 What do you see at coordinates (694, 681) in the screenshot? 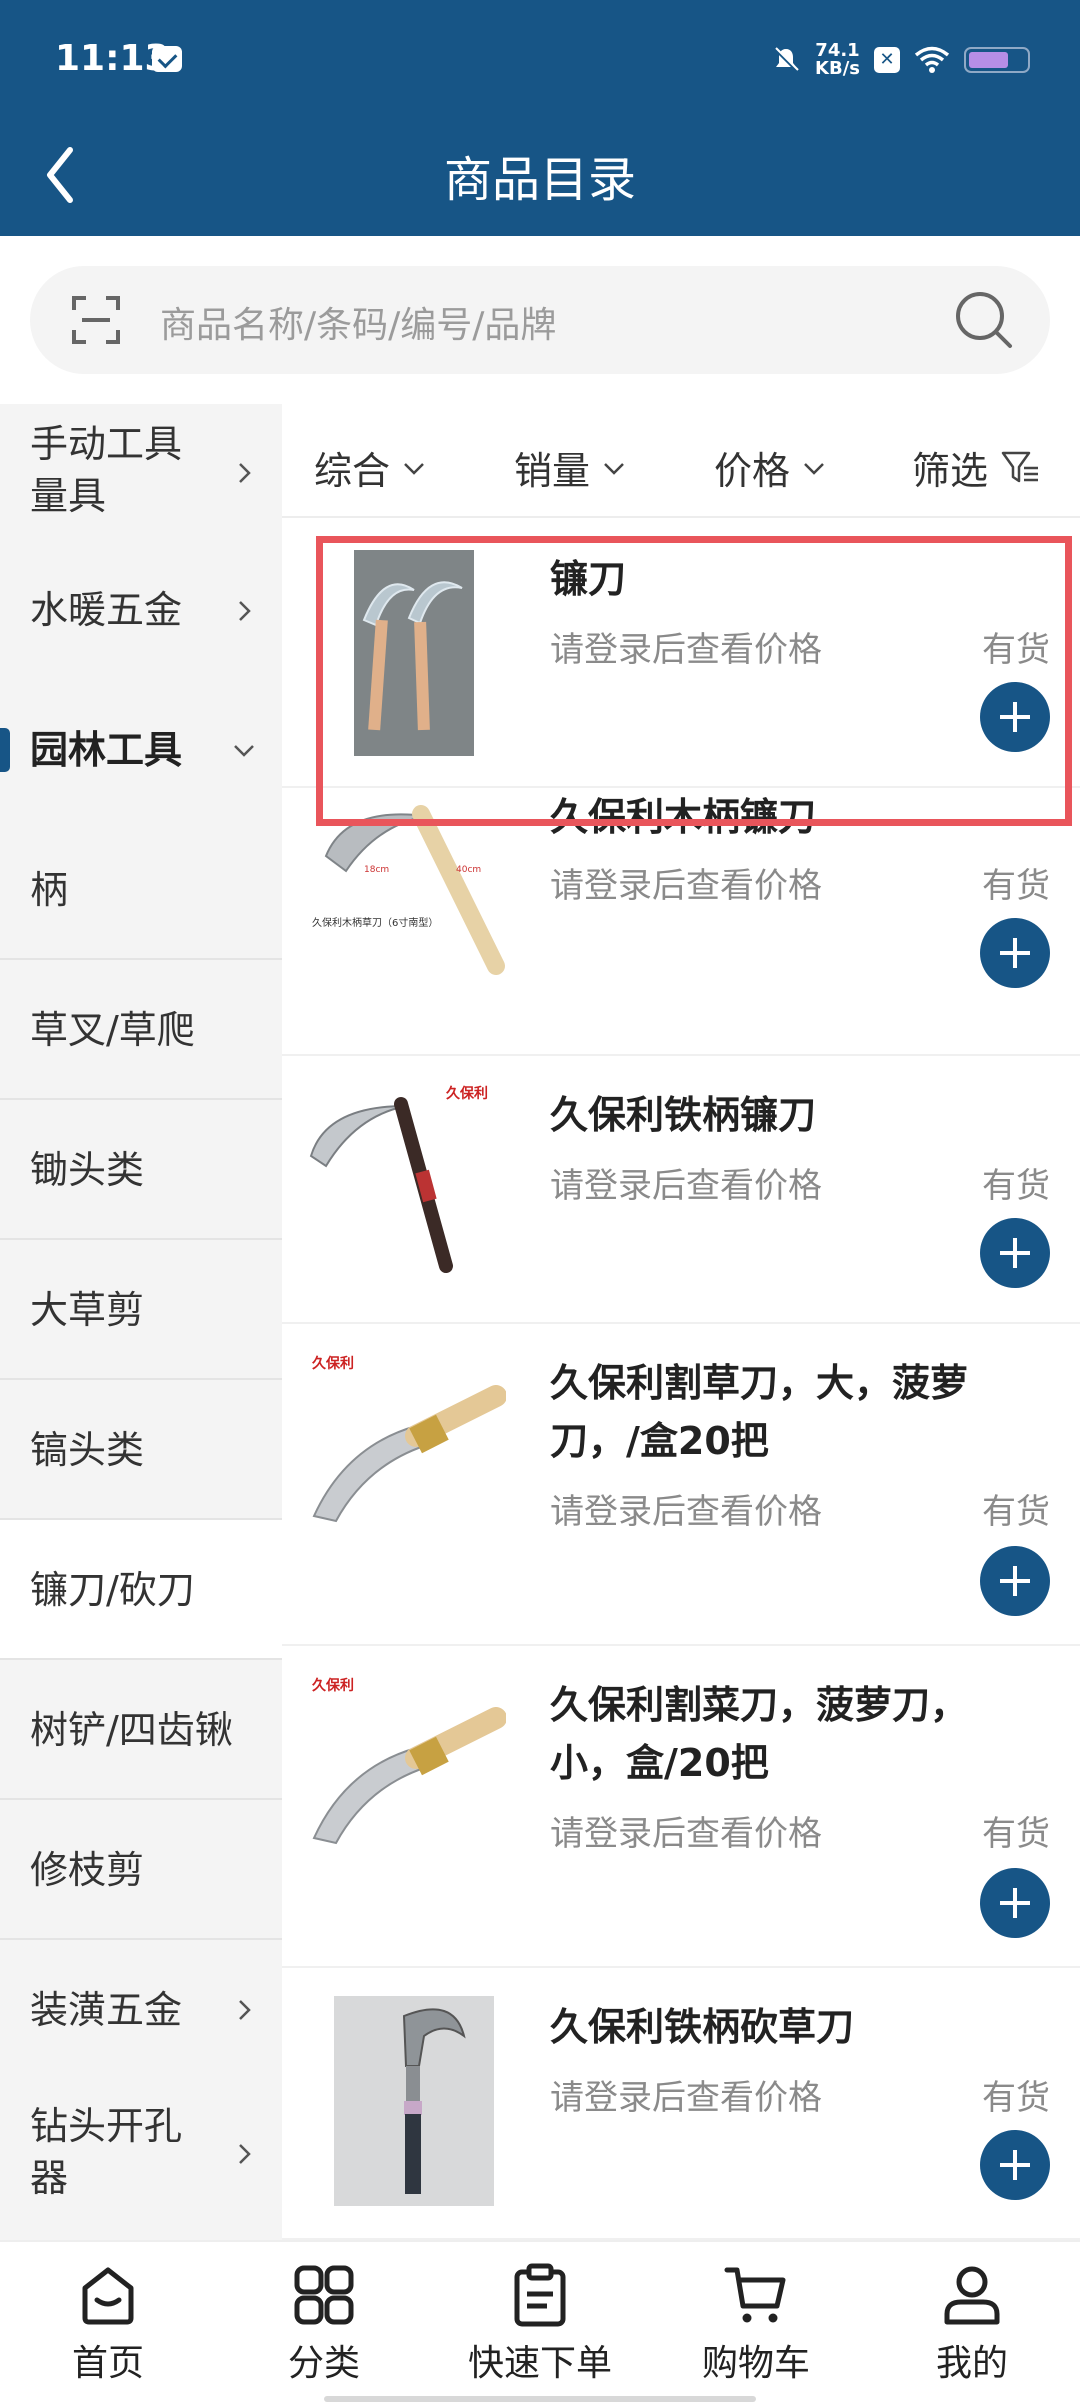
I see `selection-highlight-box` at bounding box center [694, 681].